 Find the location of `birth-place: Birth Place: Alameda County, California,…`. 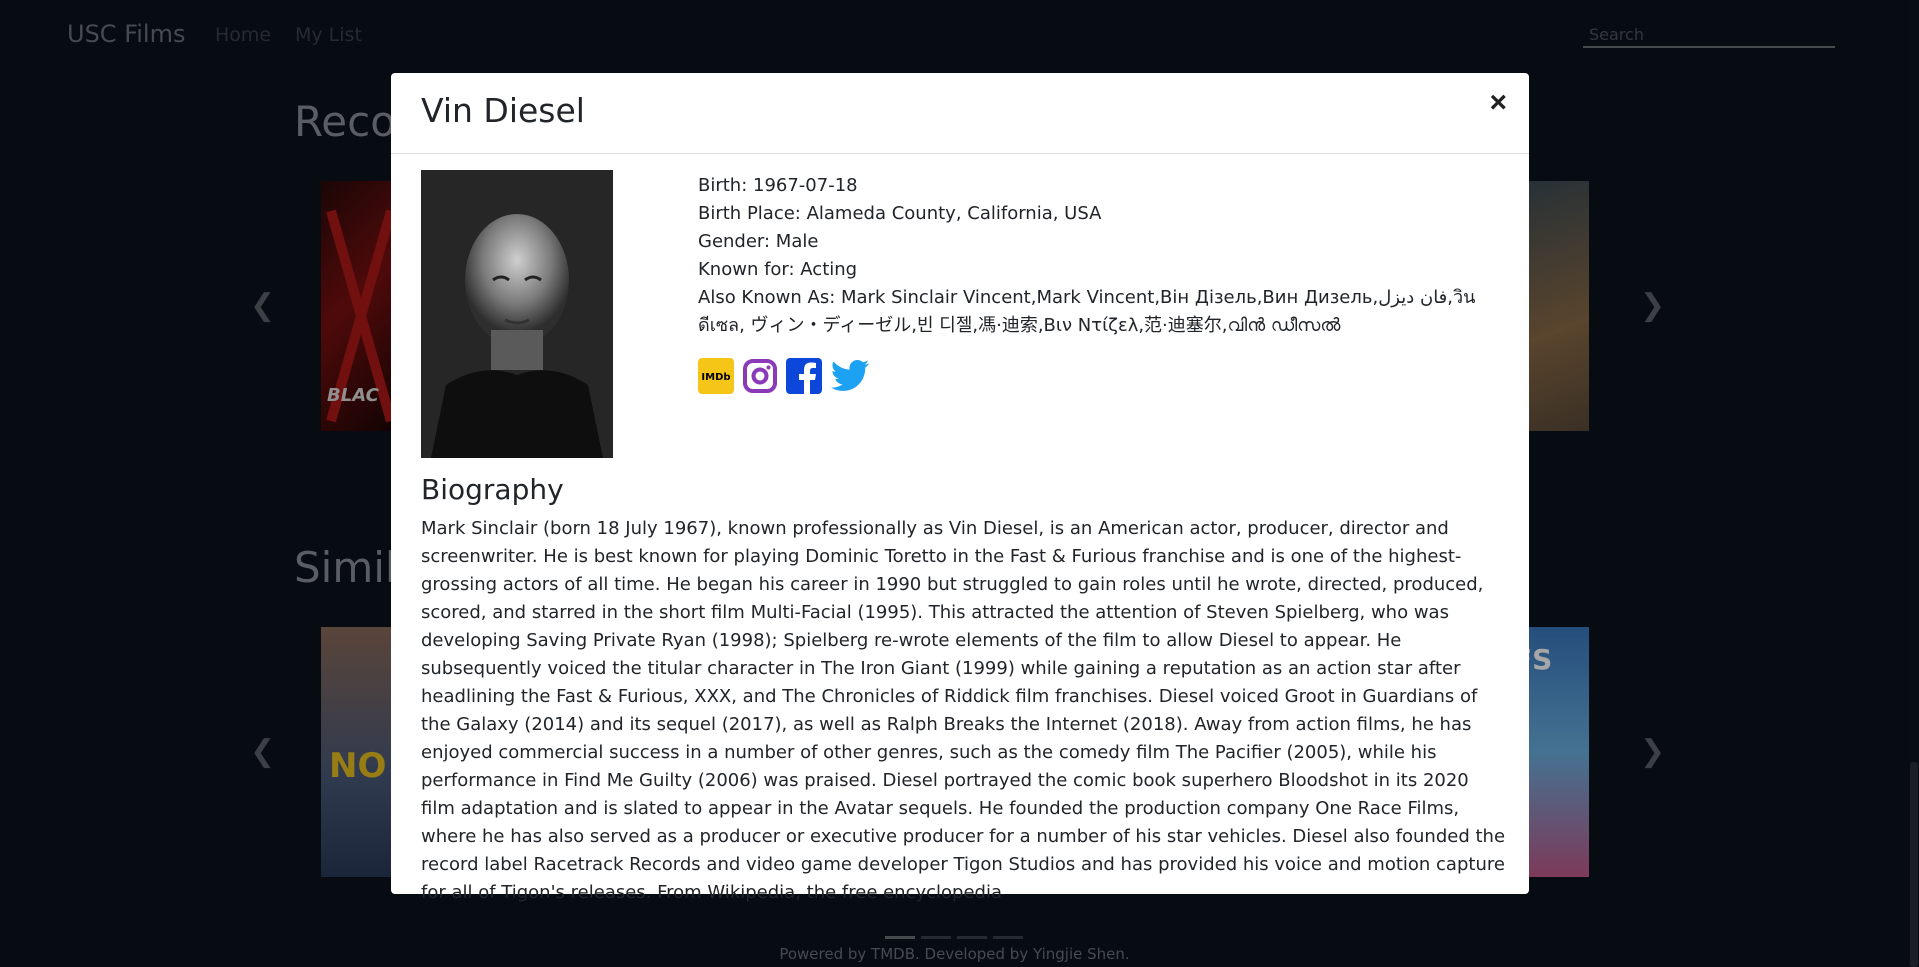

birth-place: Birth Place: Alameda County, California,… is located at coordinates (900, 213).